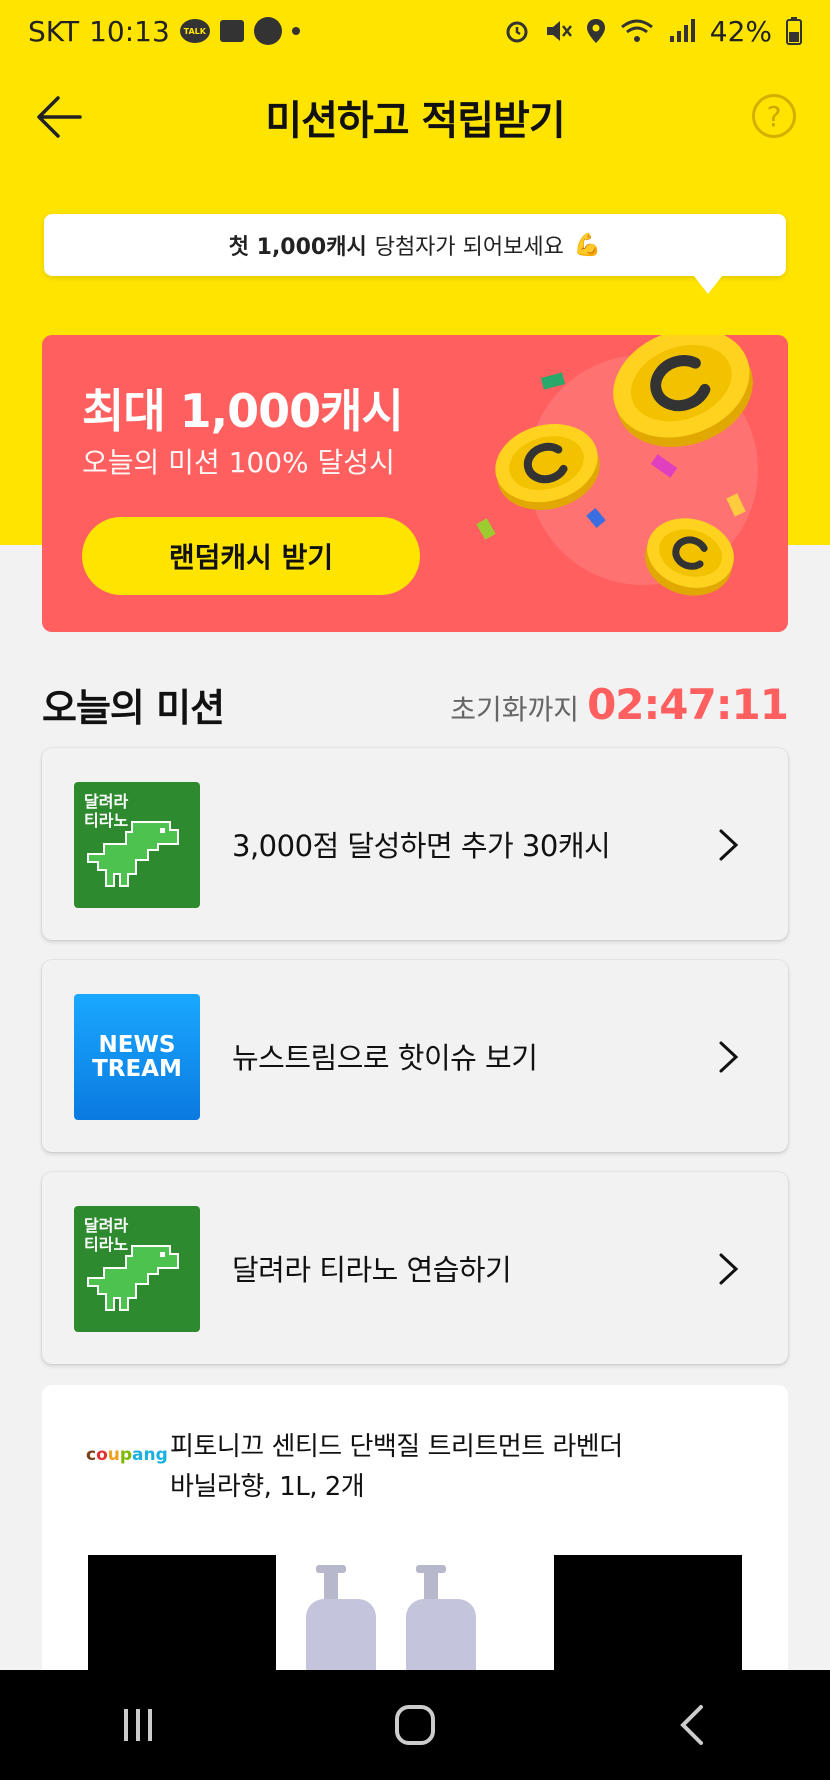 Image resolution: width=830 pixels, height=1780 pixels. I want to click on thumb-label-bottom: TREAM, so click(137, 1069).